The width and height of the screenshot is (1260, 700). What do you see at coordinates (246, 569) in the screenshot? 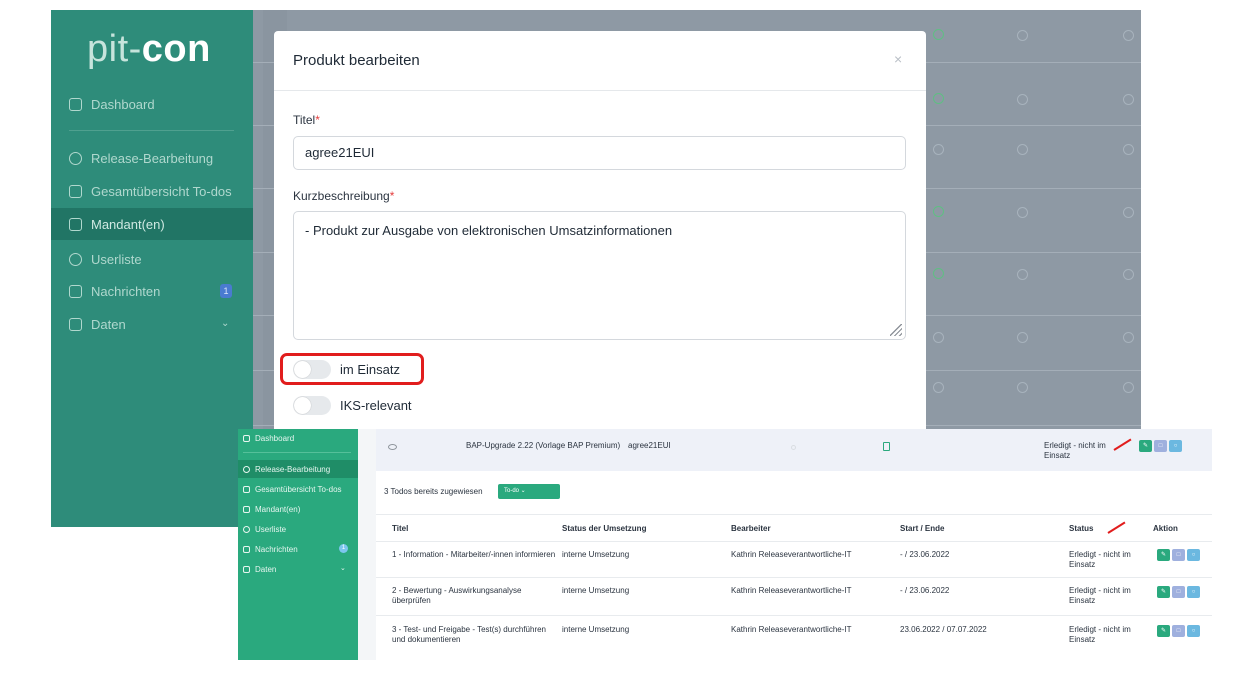
I see `database-icon` at bounding box center [246, 569].